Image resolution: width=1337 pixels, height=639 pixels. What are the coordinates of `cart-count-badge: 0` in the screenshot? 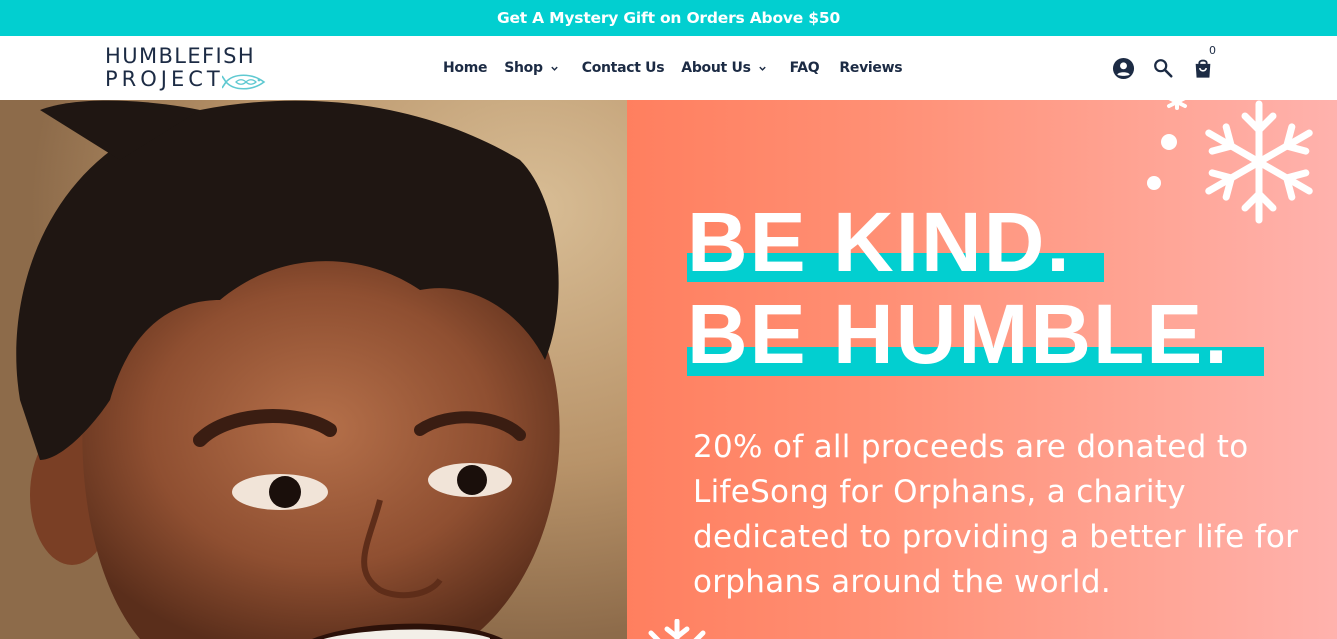 It's located at (1212, 50).